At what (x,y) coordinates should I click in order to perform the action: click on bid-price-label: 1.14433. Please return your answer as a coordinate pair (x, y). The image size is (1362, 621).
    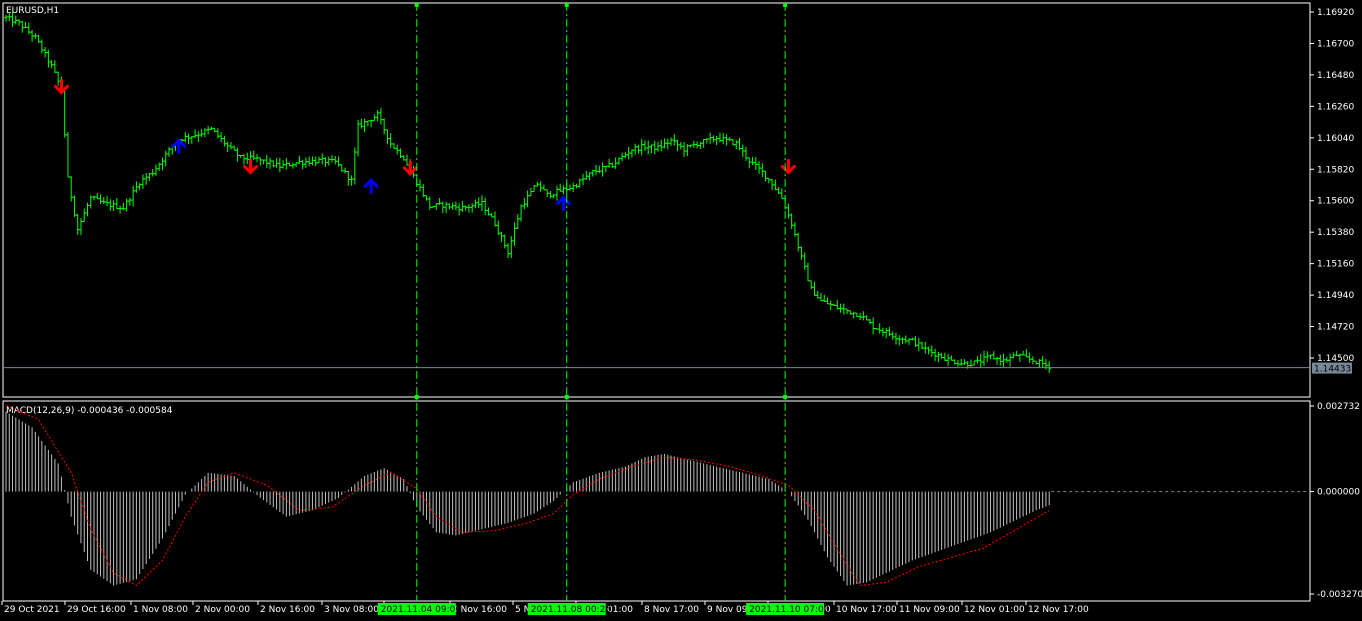
    Looking at the image, I should click on (1332, 370).